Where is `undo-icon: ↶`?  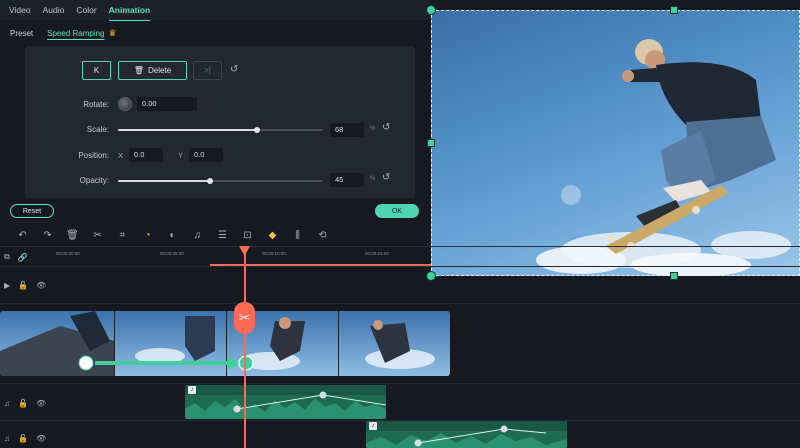
undo-icon: ↶ is located at coordinates (22, 235).